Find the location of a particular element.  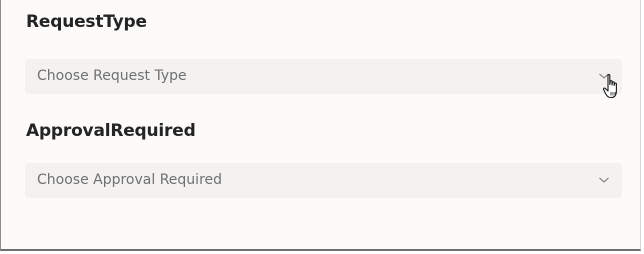

approval-required-dropdown: Choose Approval Required is located at coordinates (323, 180).